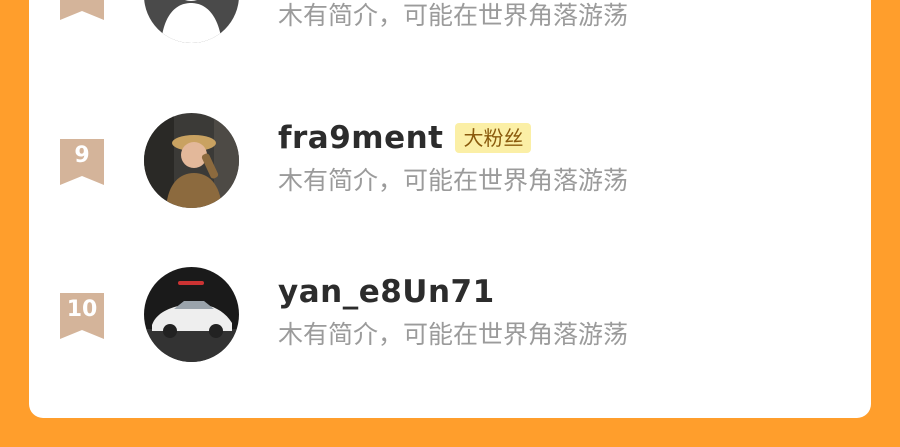 The height and width of the screenshot is (447, 900). I want to click on rank-number: 9, so click(82, 155).